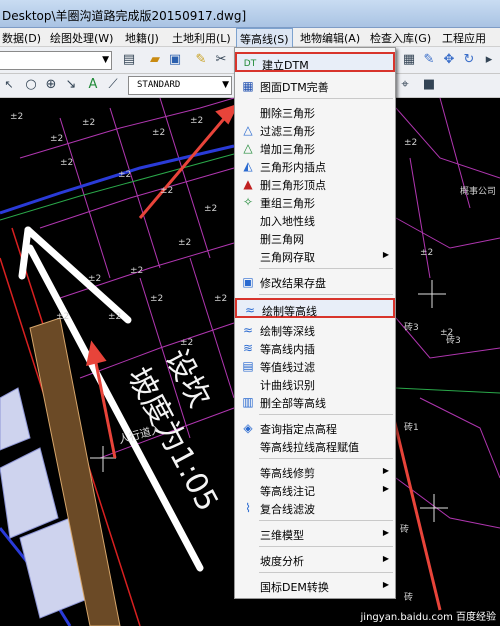 This screenshot has height=626, width=500. Describe the element at coordinates (248, 86) in the screenshot. I see `dtm-refine-icon: ▦` at that location.